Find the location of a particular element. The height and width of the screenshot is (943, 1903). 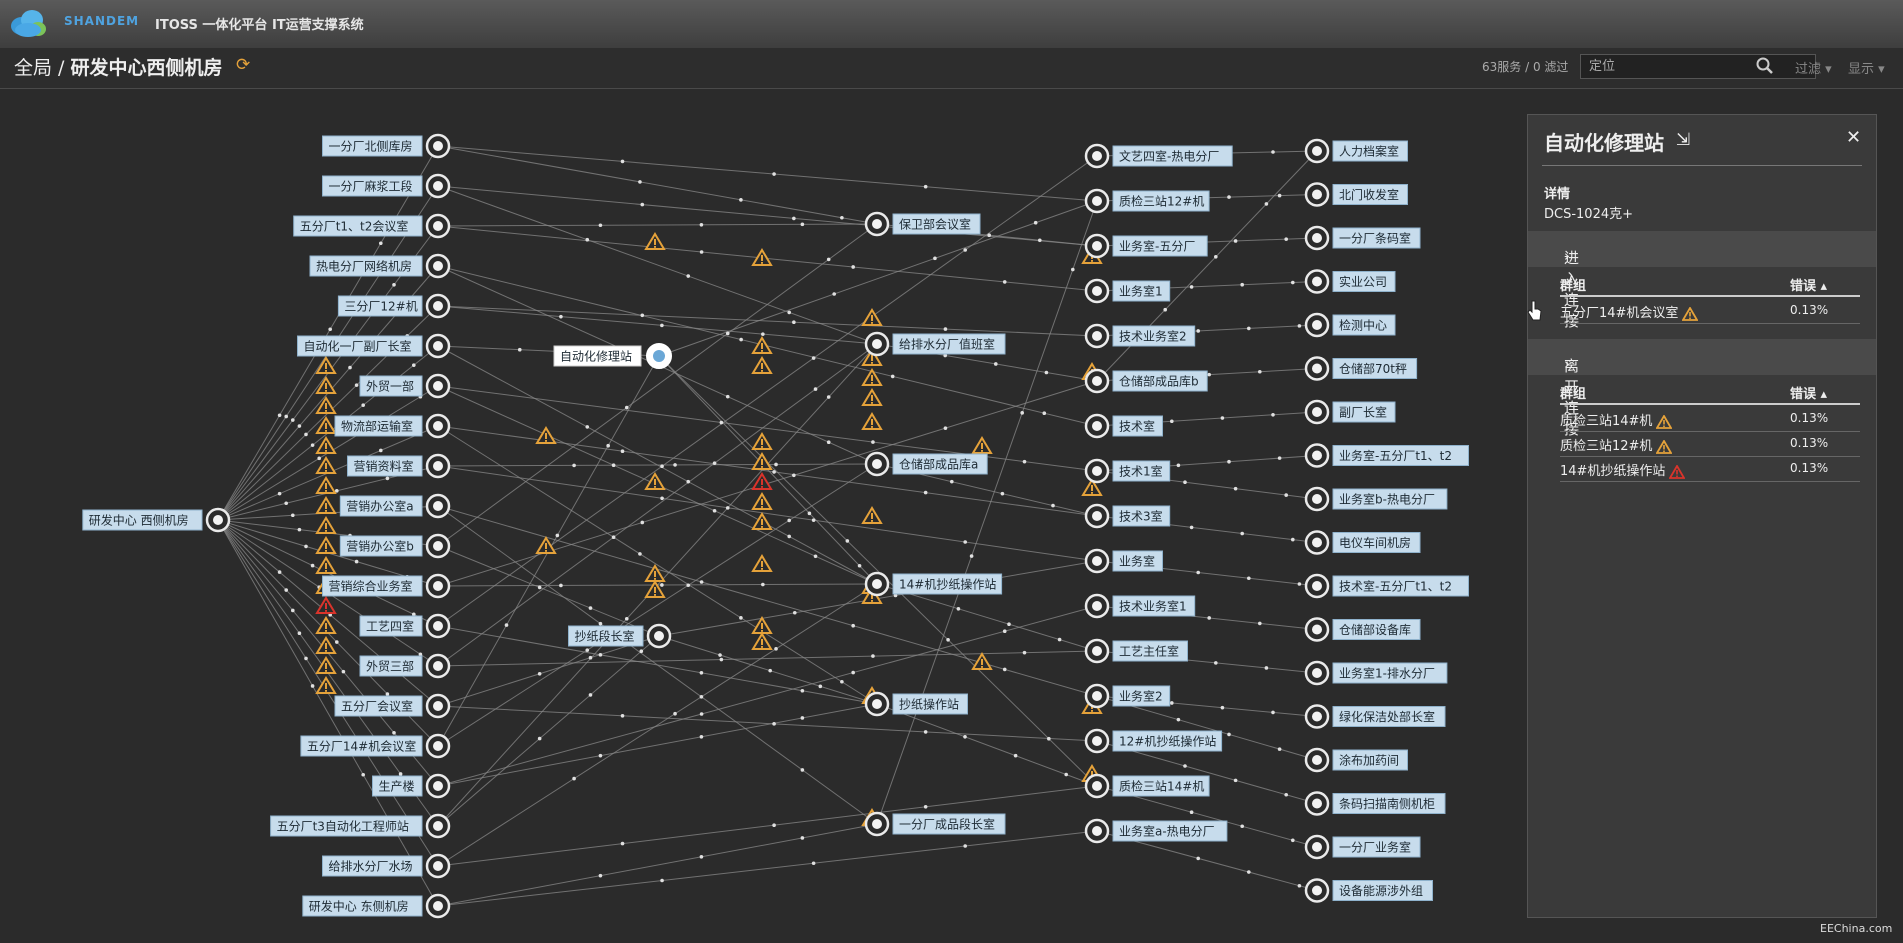

service-node: 业务室2 is located at coordinates (1127, 696).